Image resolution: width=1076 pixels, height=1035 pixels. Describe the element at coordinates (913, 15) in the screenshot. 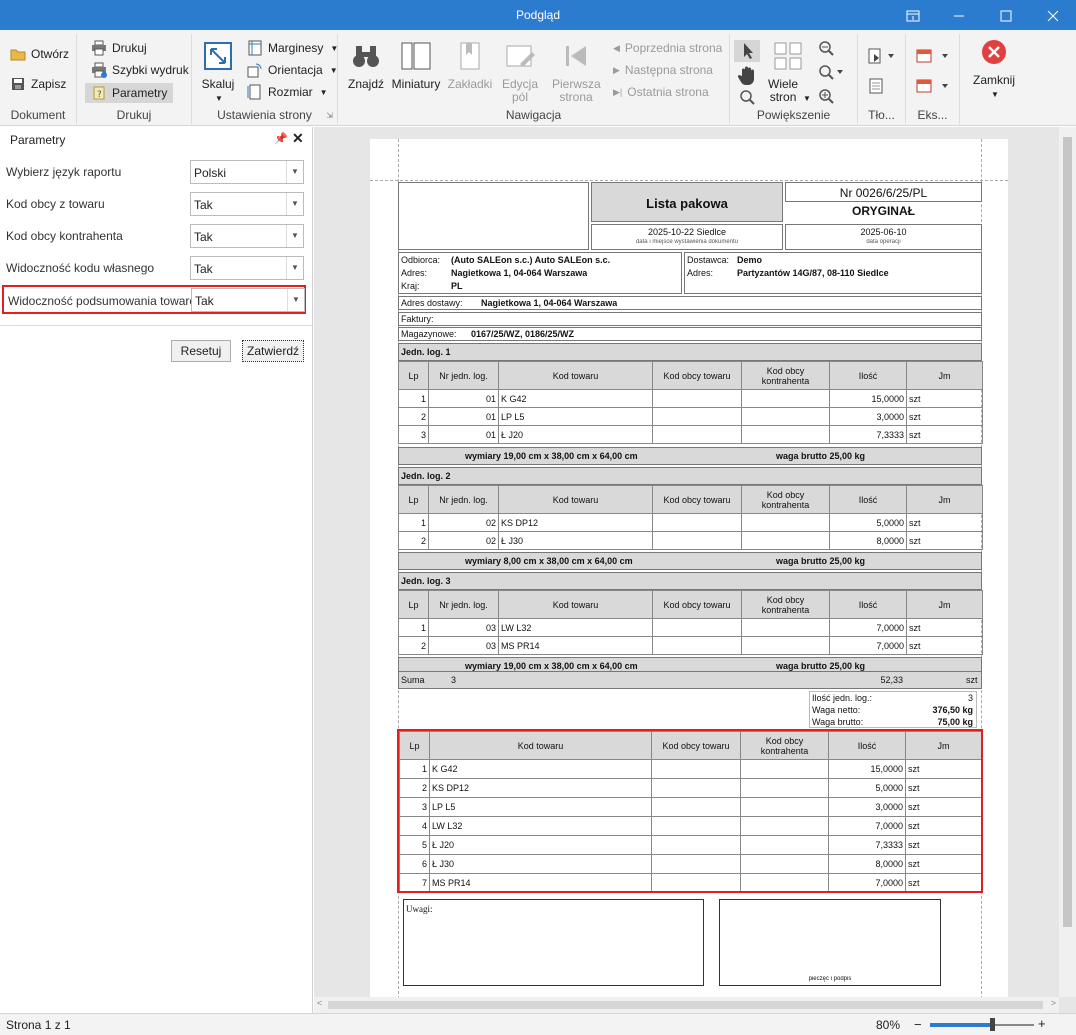

I see `restore-layout-icon` at that location.